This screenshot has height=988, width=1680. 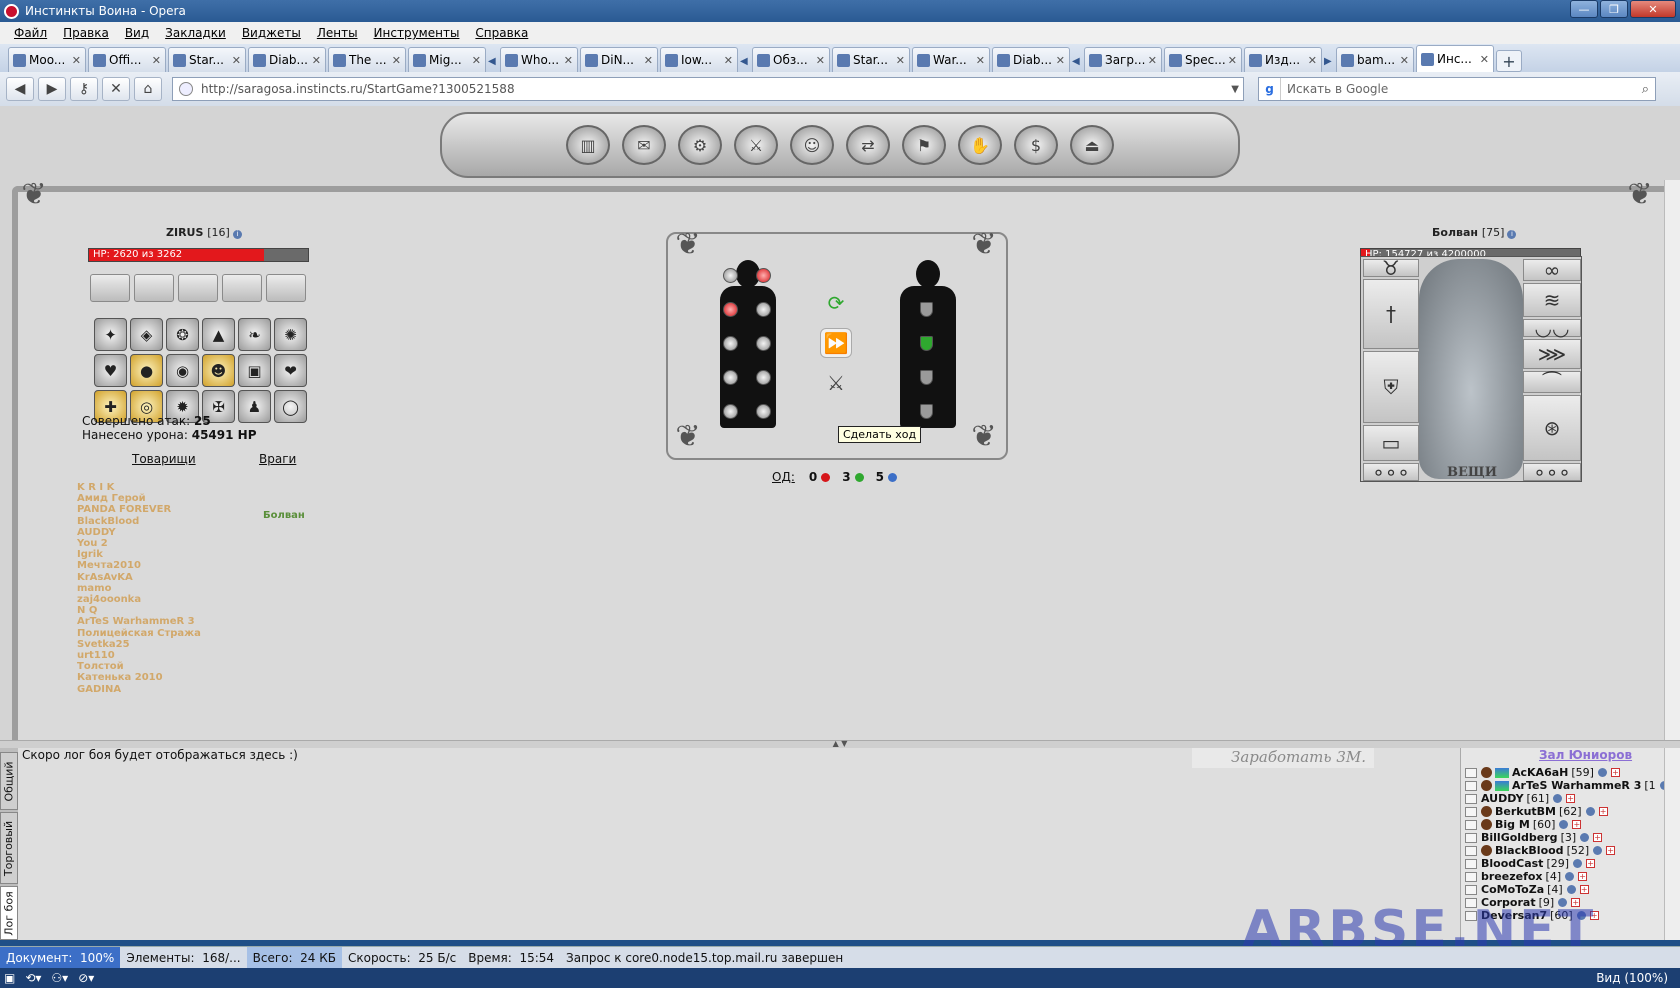 What do you see at coordinates (756, 145) in the screenshot?
I see `menu-sword-icon: ⚔` at bounding box center [756, 145].